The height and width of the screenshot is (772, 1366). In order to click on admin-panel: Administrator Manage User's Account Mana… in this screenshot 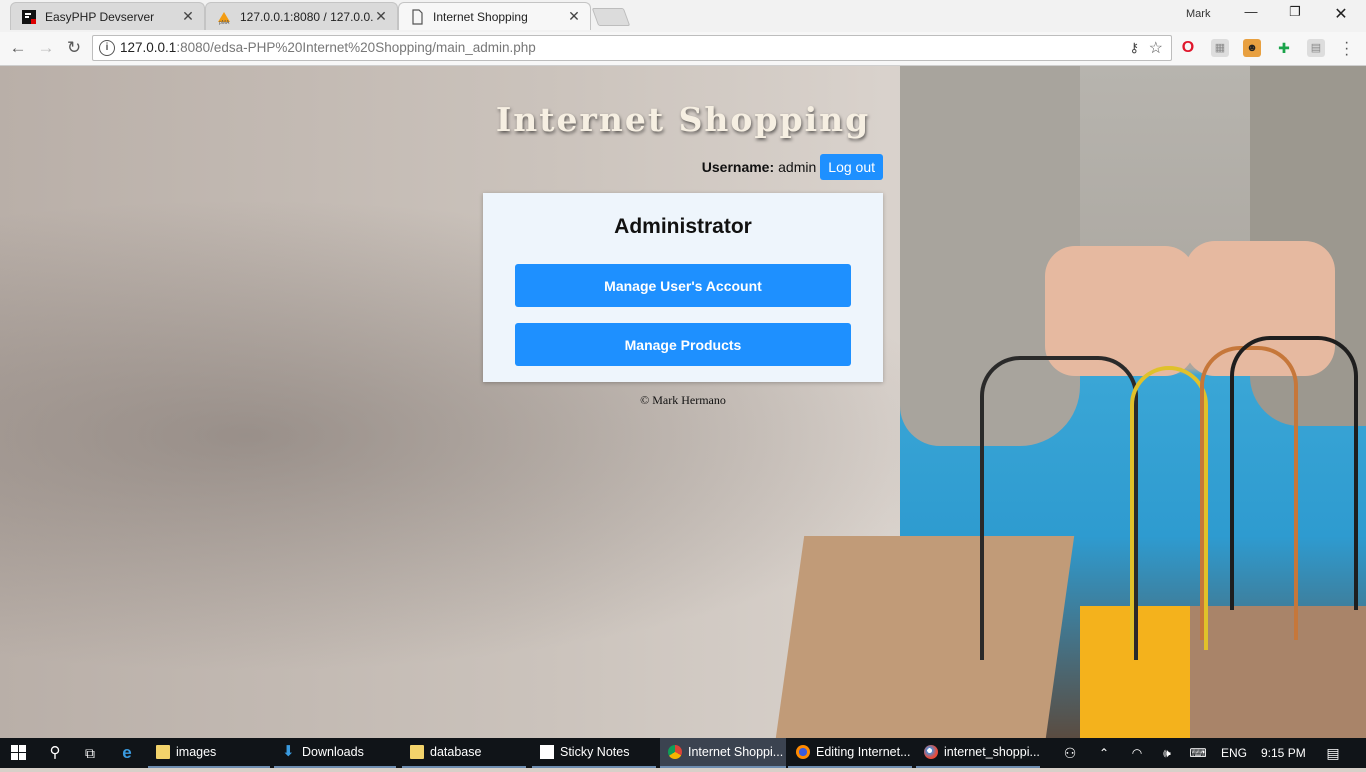, I will do `click(683, 287)`.